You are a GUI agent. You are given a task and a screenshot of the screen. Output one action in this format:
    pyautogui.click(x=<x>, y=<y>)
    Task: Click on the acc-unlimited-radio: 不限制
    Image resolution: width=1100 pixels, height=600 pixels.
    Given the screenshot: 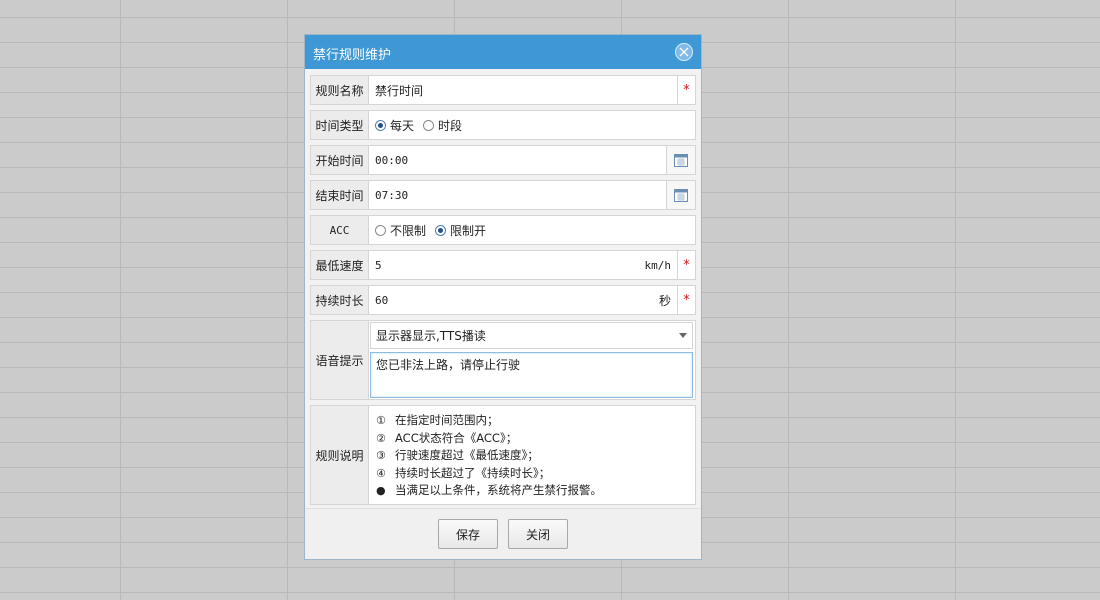 What is the action you would take?
    pyautogui.click(x=400, y=230)
    